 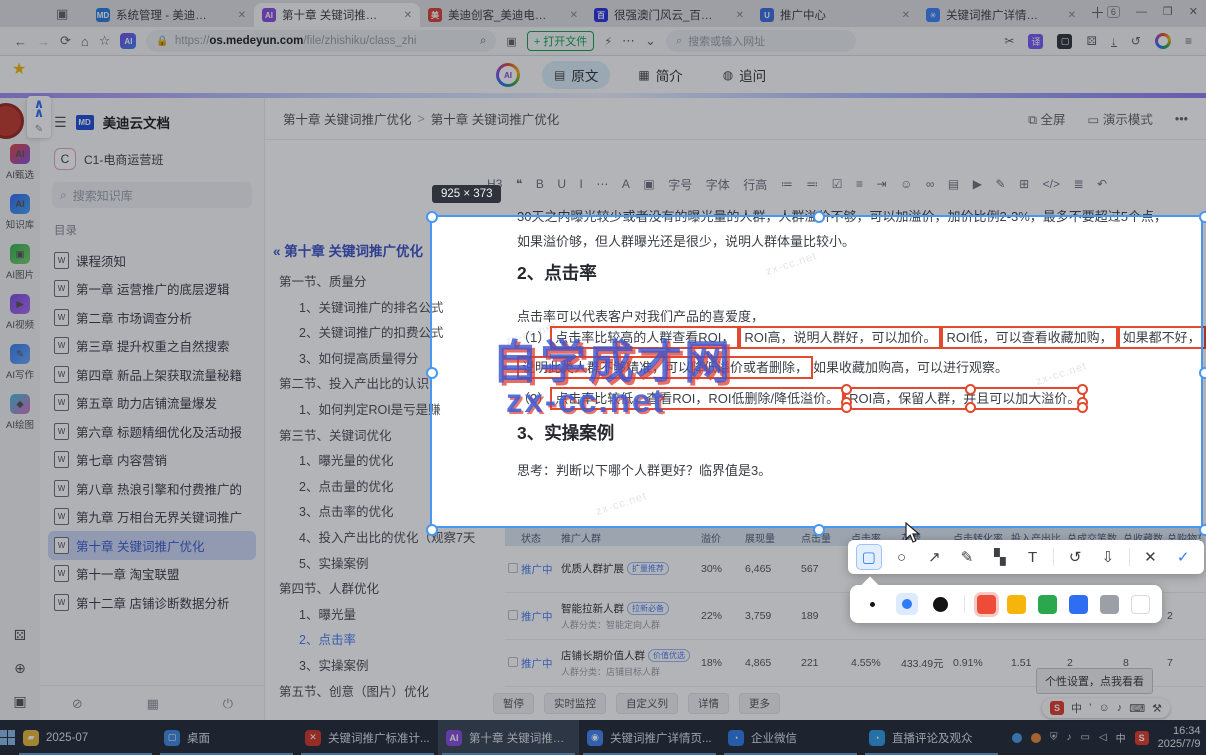 I want to click on annotation-rect: ROI高，说明人群好，可以加价。, so click(x=840, y=337).